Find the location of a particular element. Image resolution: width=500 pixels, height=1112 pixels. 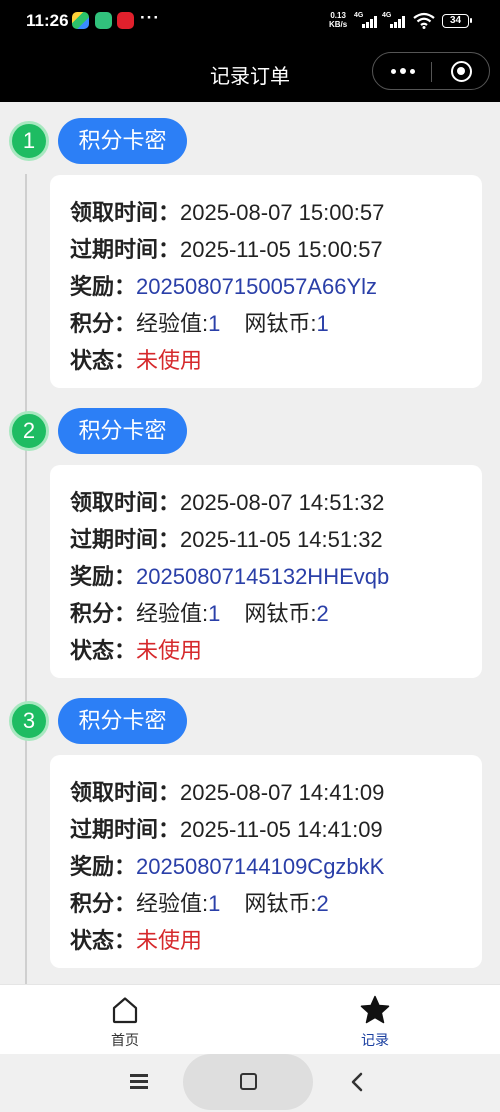

network-speed: 0.13 KB/s is located at coordinates (338, 20).